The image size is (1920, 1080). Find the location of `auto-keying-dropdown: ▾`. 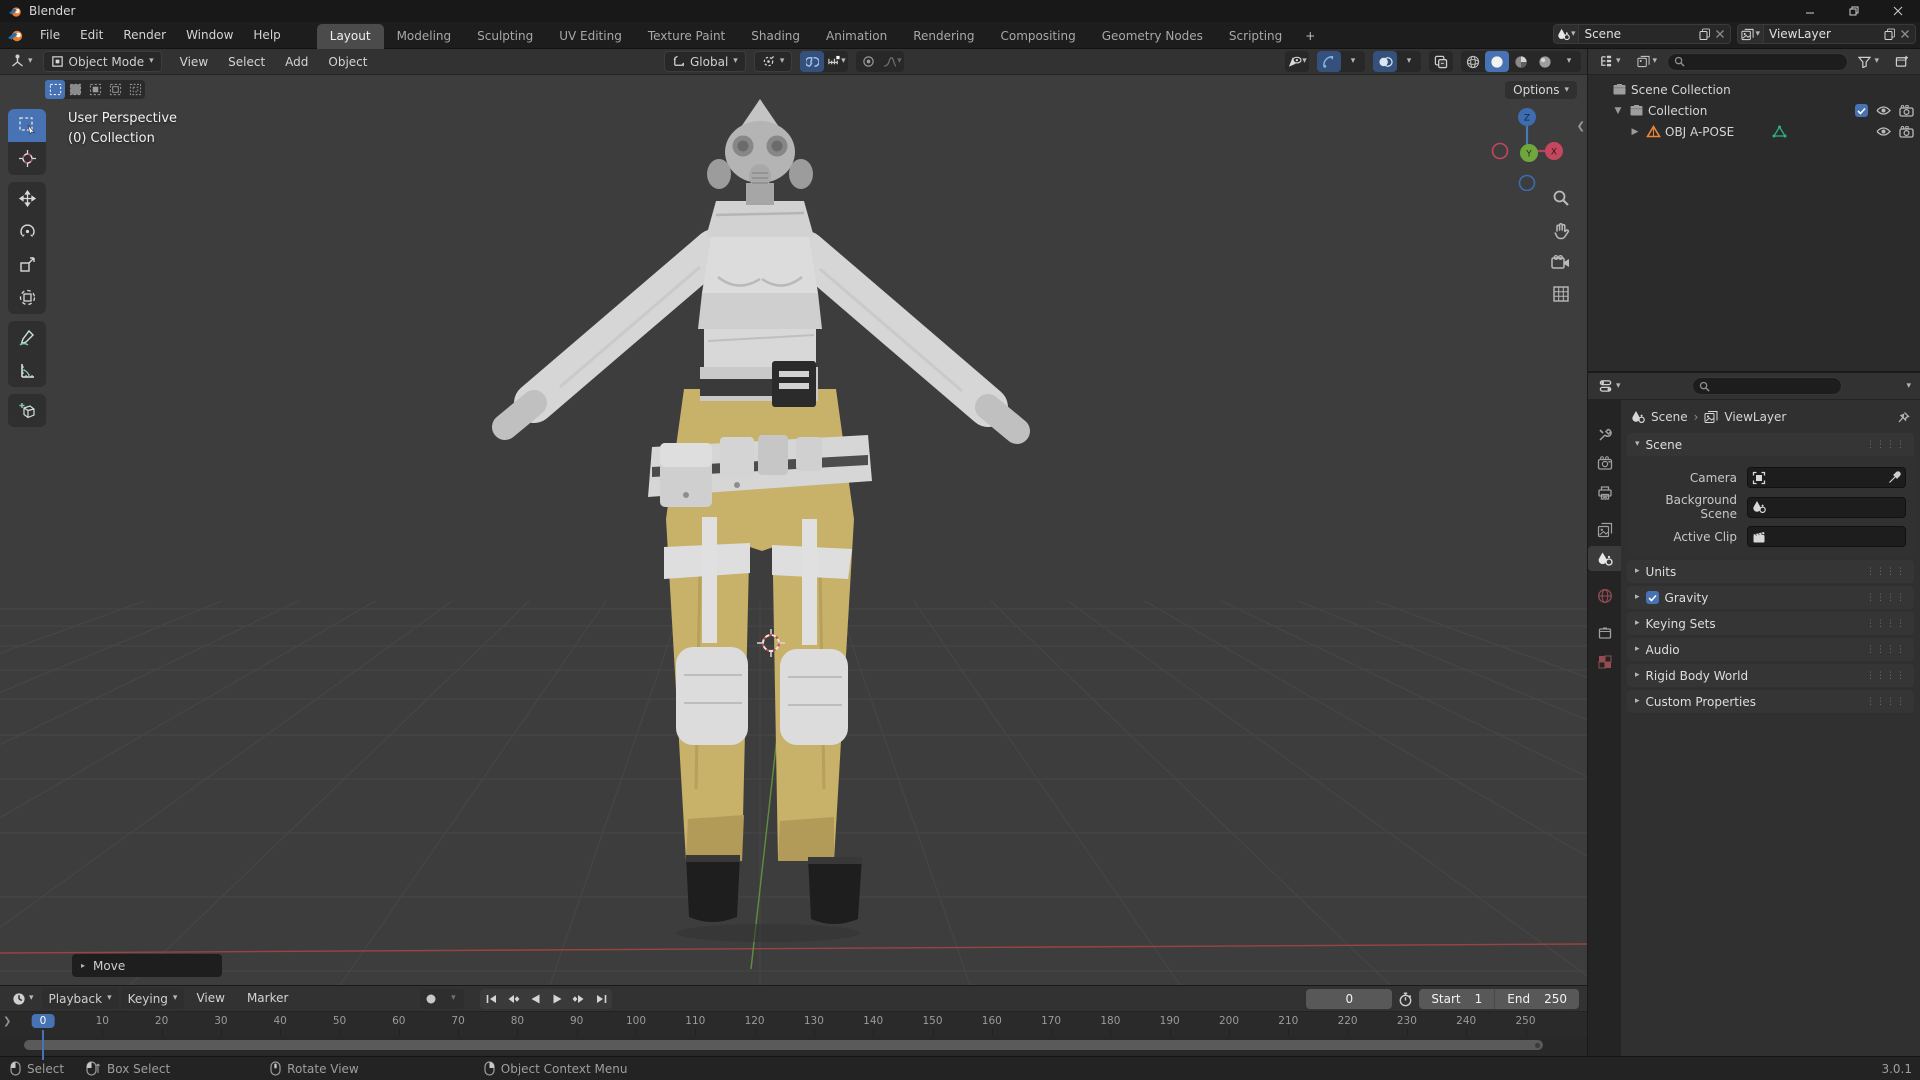

auto-keying-dropdown: ▾ is located at coordinates (453, 999).